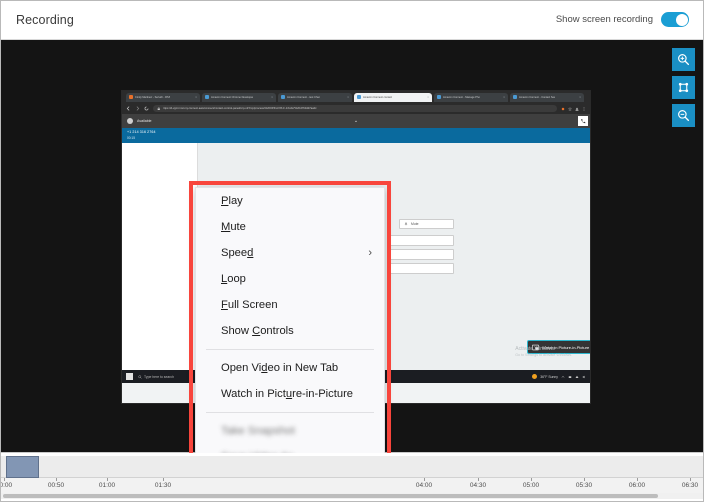 This screenshot has width=704, height=502. Describe the element at coordinates (637, 485) in the screenshot. I see `timeline-tick-label: 06:00` at that location.